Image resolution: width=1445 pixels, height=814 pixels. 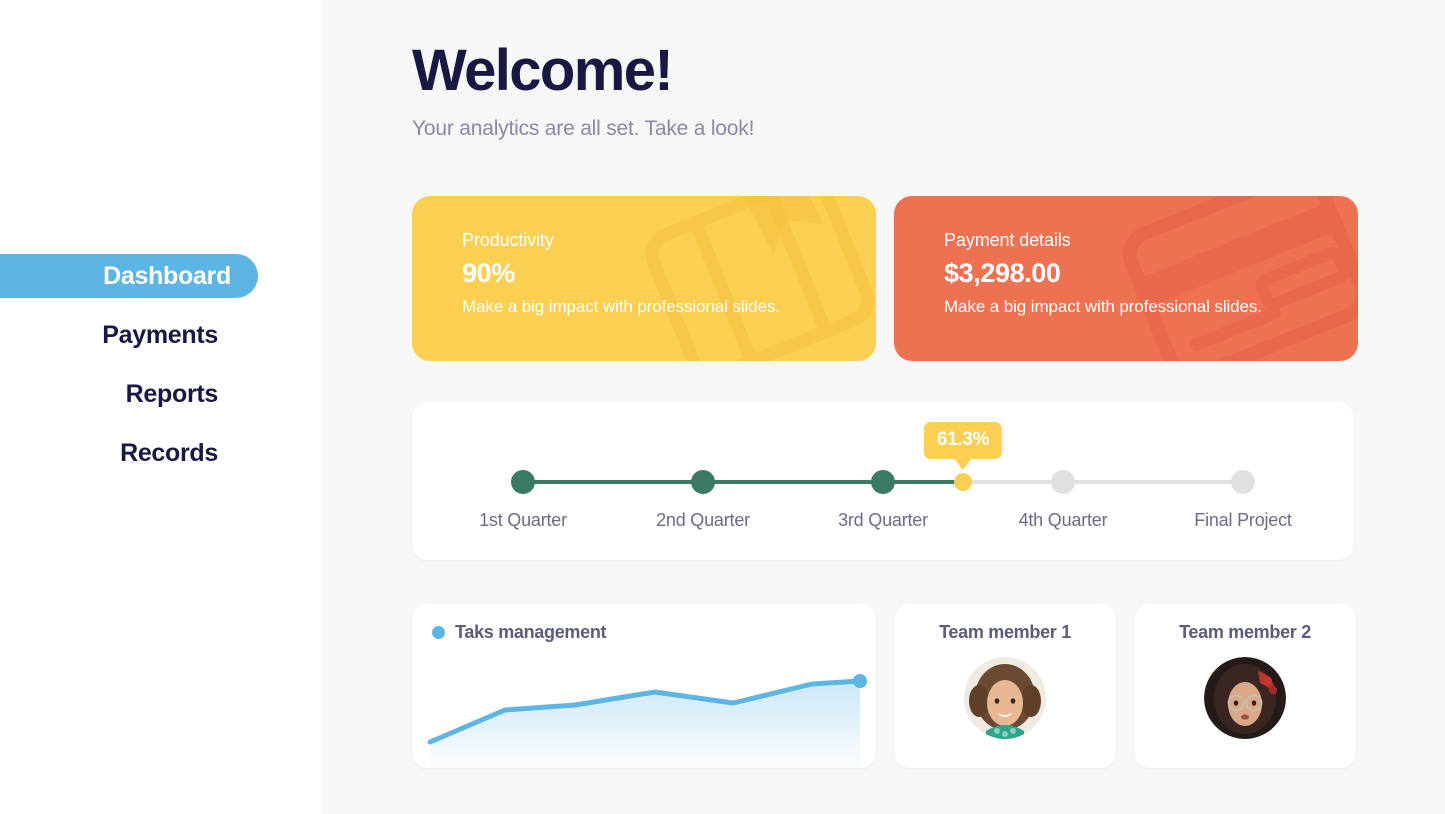 I want to click on sidebar-item-label: Payments, so click(x=160, y=334).